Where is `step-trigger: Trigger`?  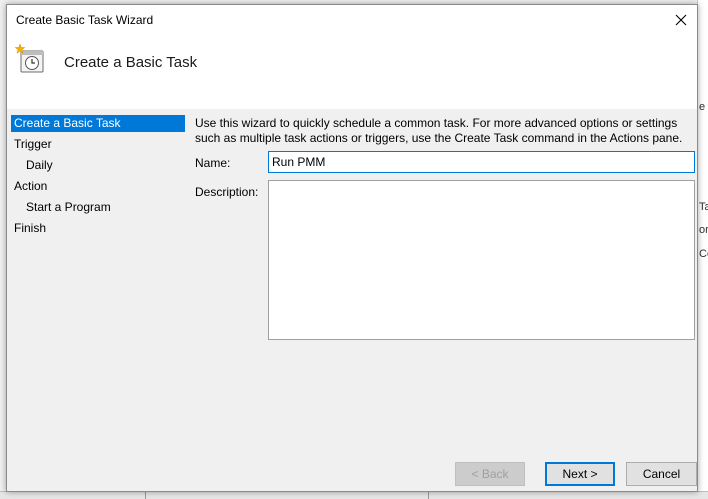 step-trigger: Trigger is located at coordinates (98, 144).